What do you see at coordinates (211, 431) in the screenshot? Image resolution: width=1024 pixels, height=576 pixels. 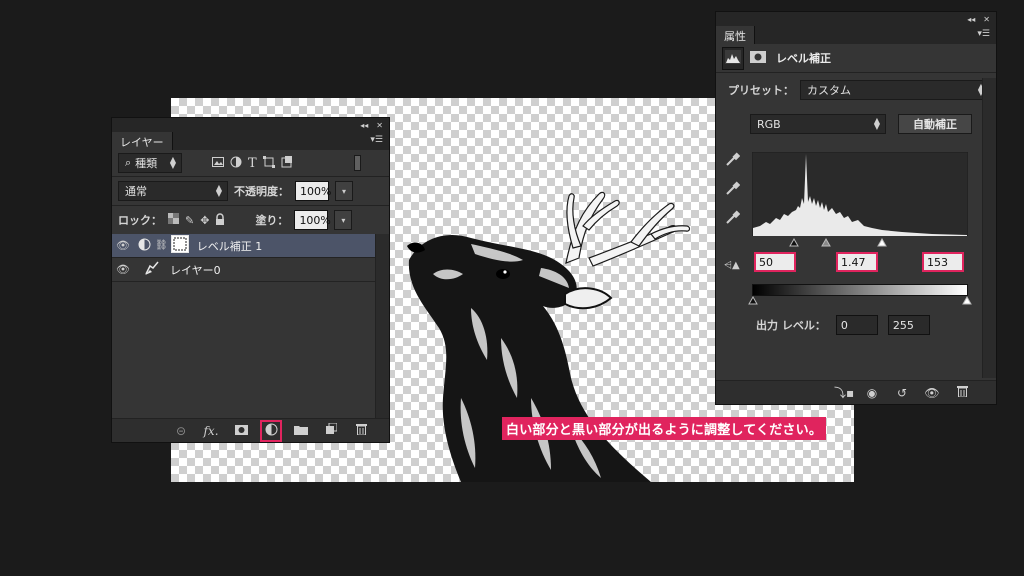 I see `fx-icon: fx.` at bounding box center [211, 431].